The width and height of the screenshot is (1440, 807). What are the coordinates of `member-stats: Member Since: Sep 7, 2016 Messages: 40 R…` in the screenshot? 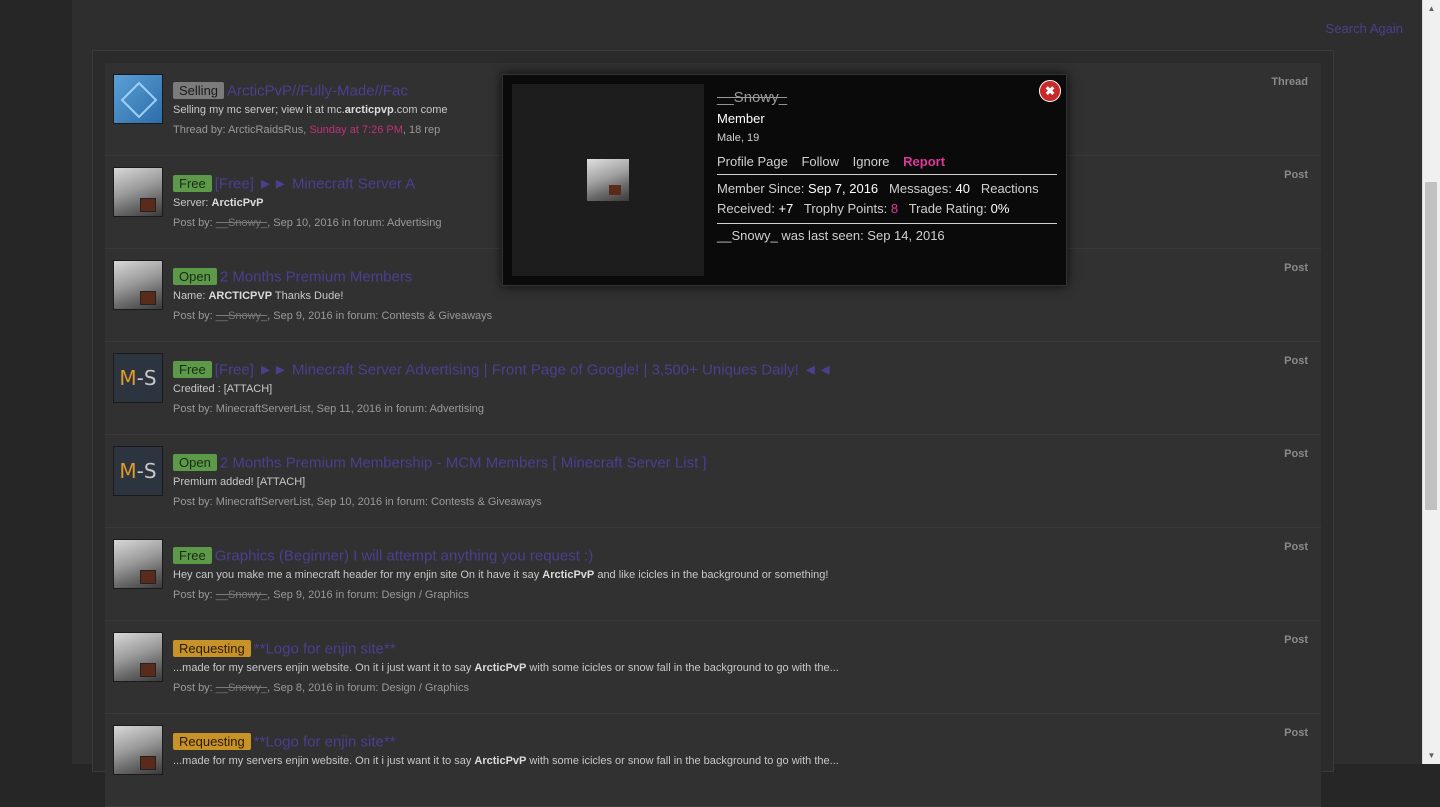 It's located at (887, 201).